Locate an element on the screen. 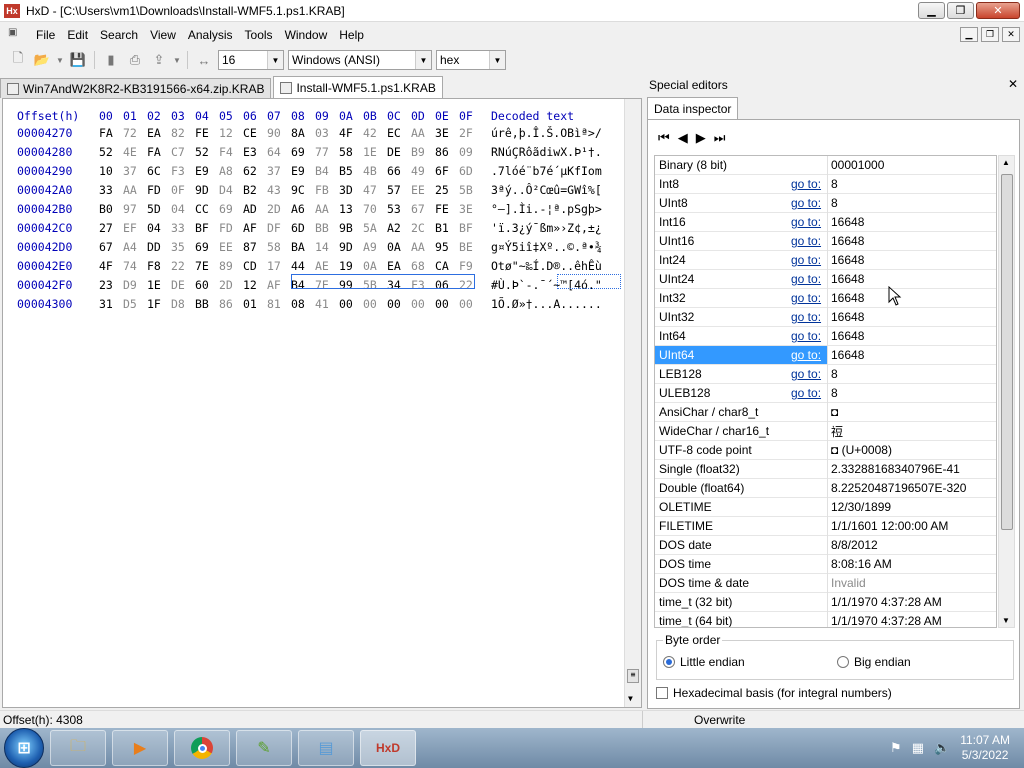  hex-byte: 60 is located at coordinates (207, 285).